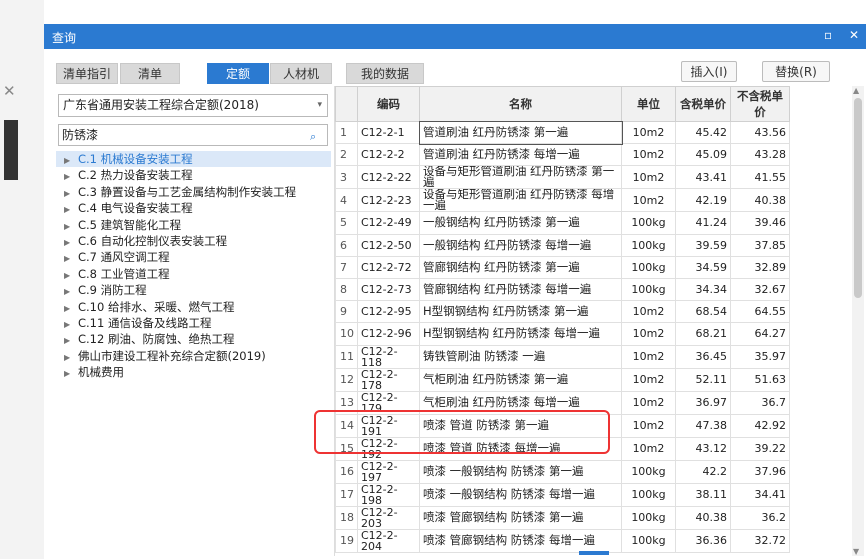  What do you see at coordinates (520, 200) in the screenshot?
I see `row-name: 设备与矩形管道刷油 红丹防锈漆 每增一遍` at bounding box center [520, 200].